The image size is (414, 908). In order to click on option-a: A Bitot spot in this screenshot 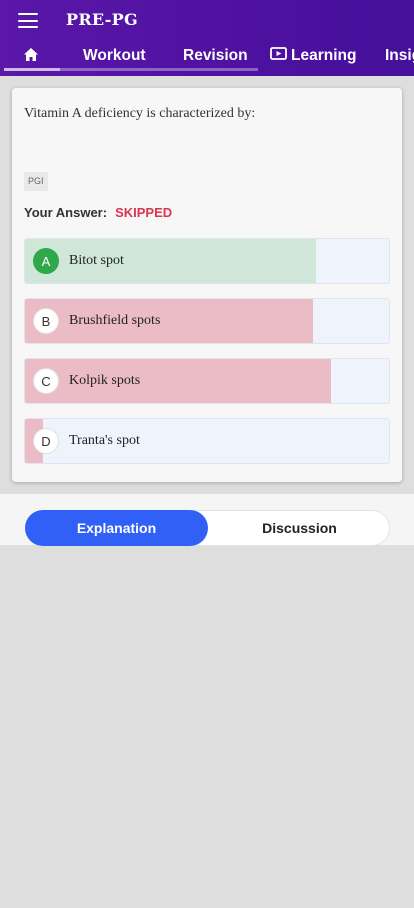, I will do `click(207, 261)`.